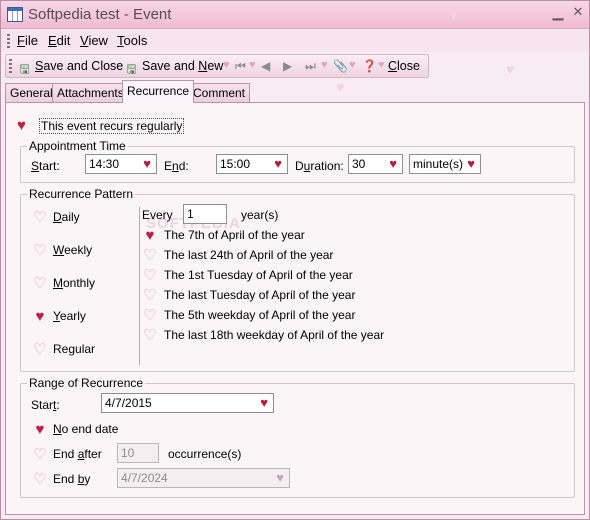 This screenshot has width=590, height=520. I want to click on menu-view: View, so click(94, 40).